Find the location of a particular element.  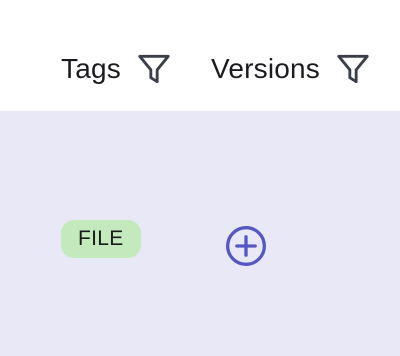

tag-chip: FILE is located at coordinates (101, 239).